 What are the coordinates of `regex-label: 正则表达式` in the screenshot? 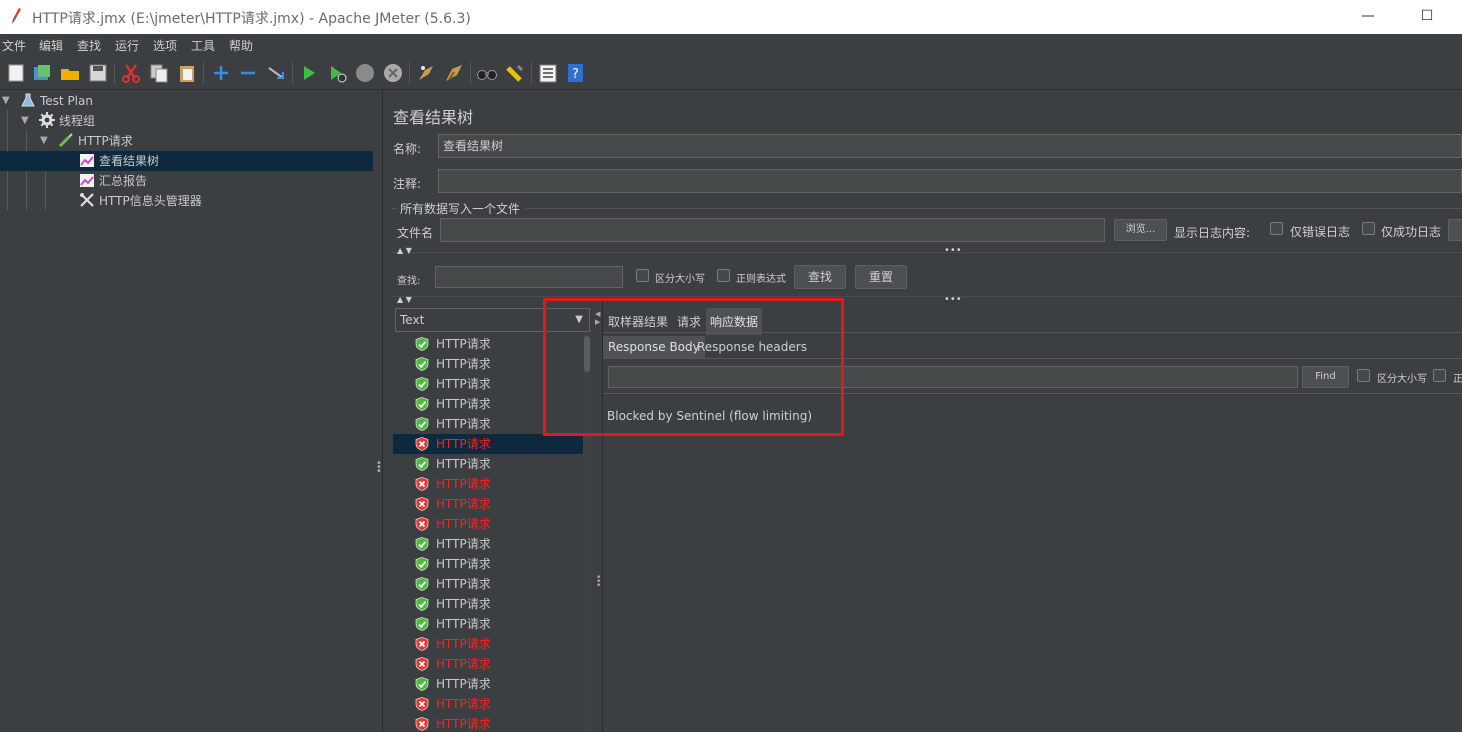 It's located at (761, 279).